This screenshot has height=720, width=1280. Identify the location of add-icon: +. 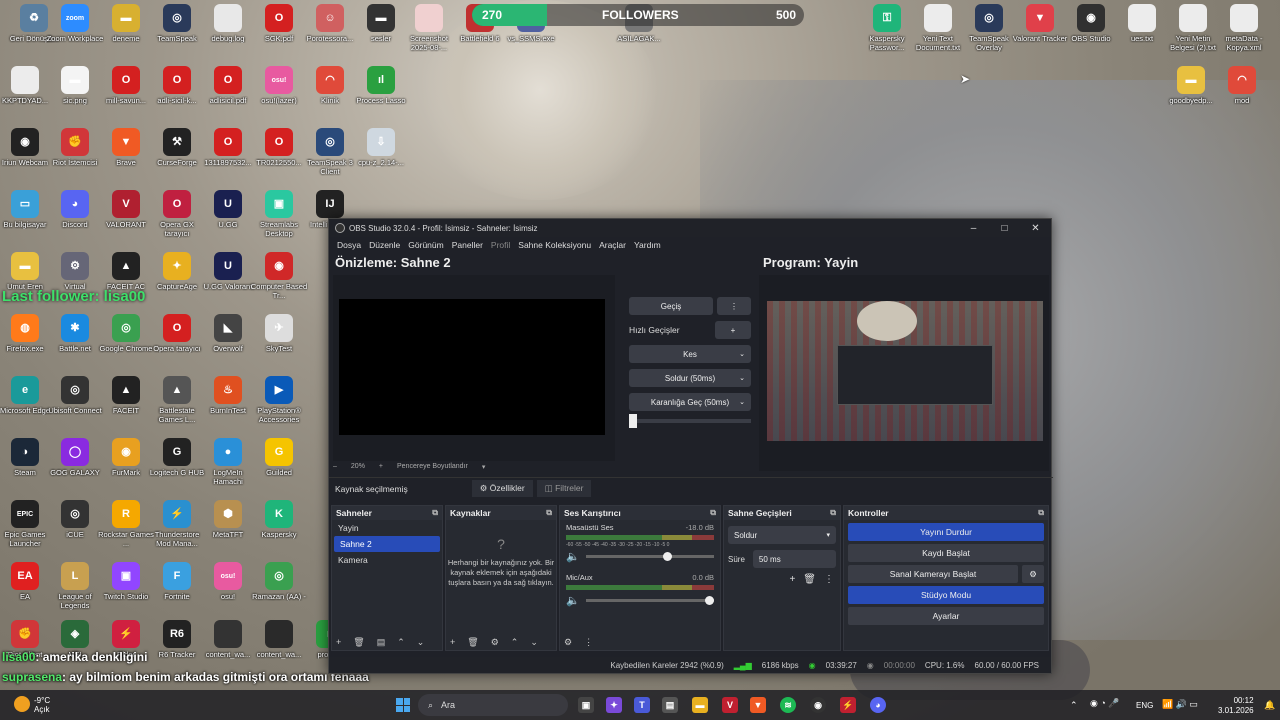
(338, 642).